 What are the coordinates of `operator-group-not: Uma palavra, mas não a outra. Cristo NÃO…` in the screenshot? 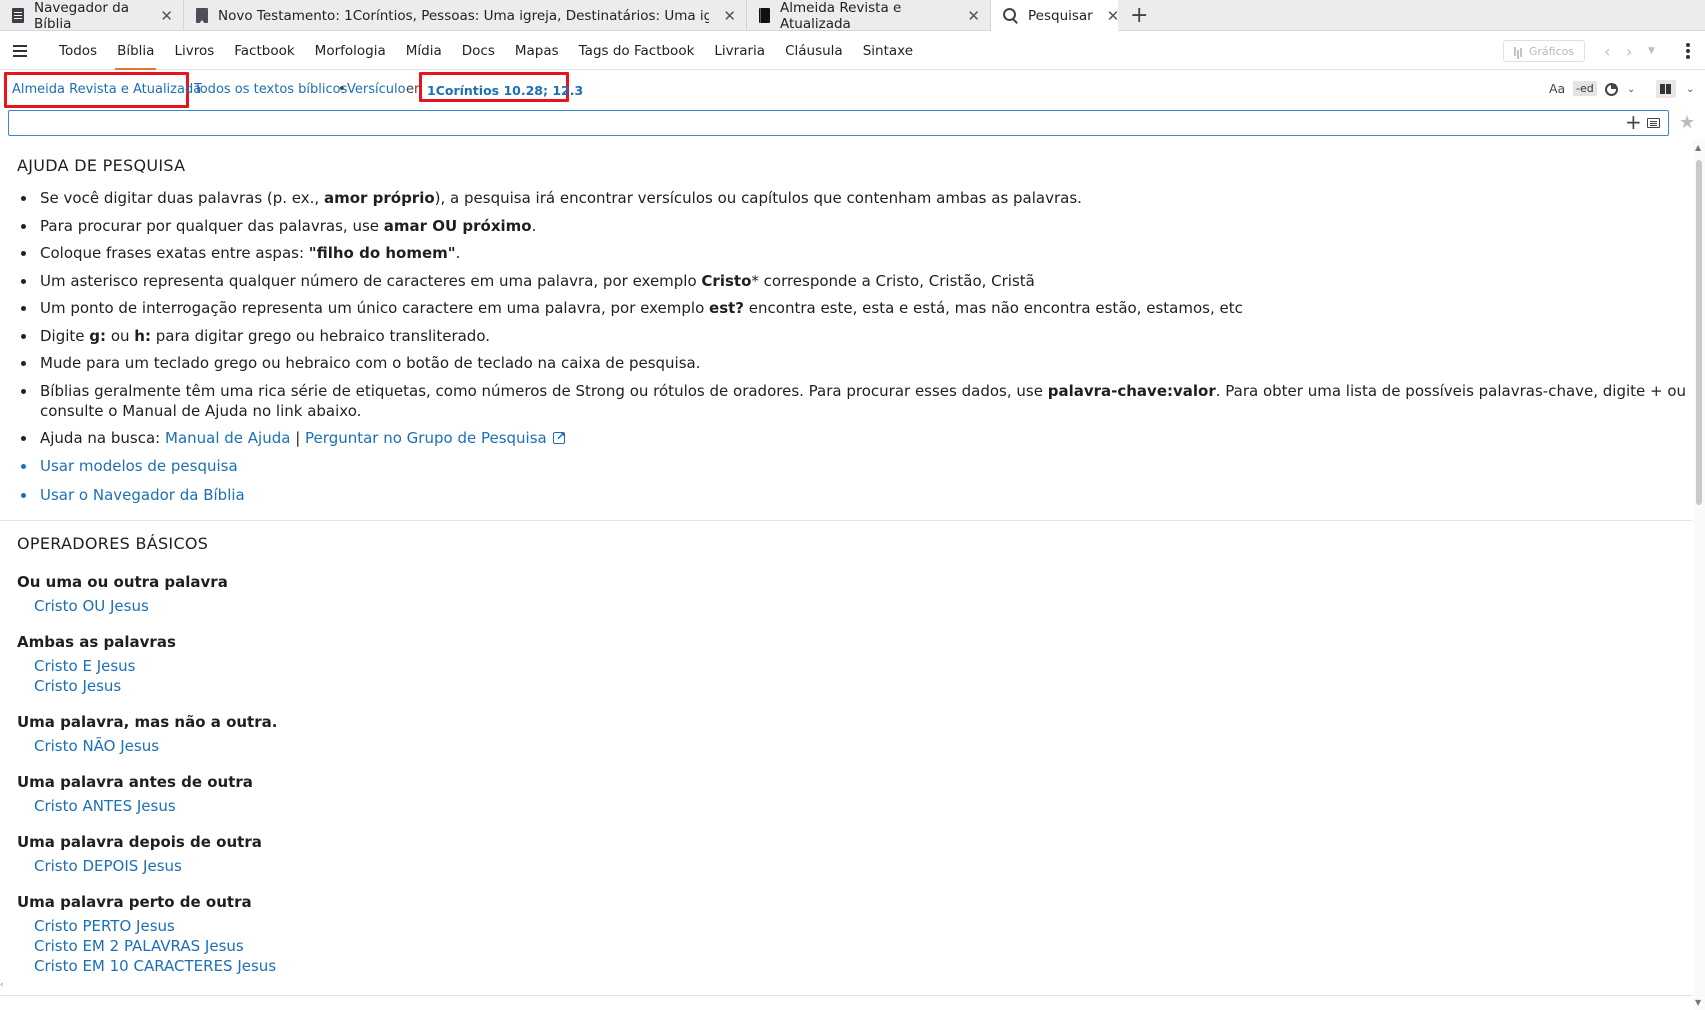 It's located at (147, 734).